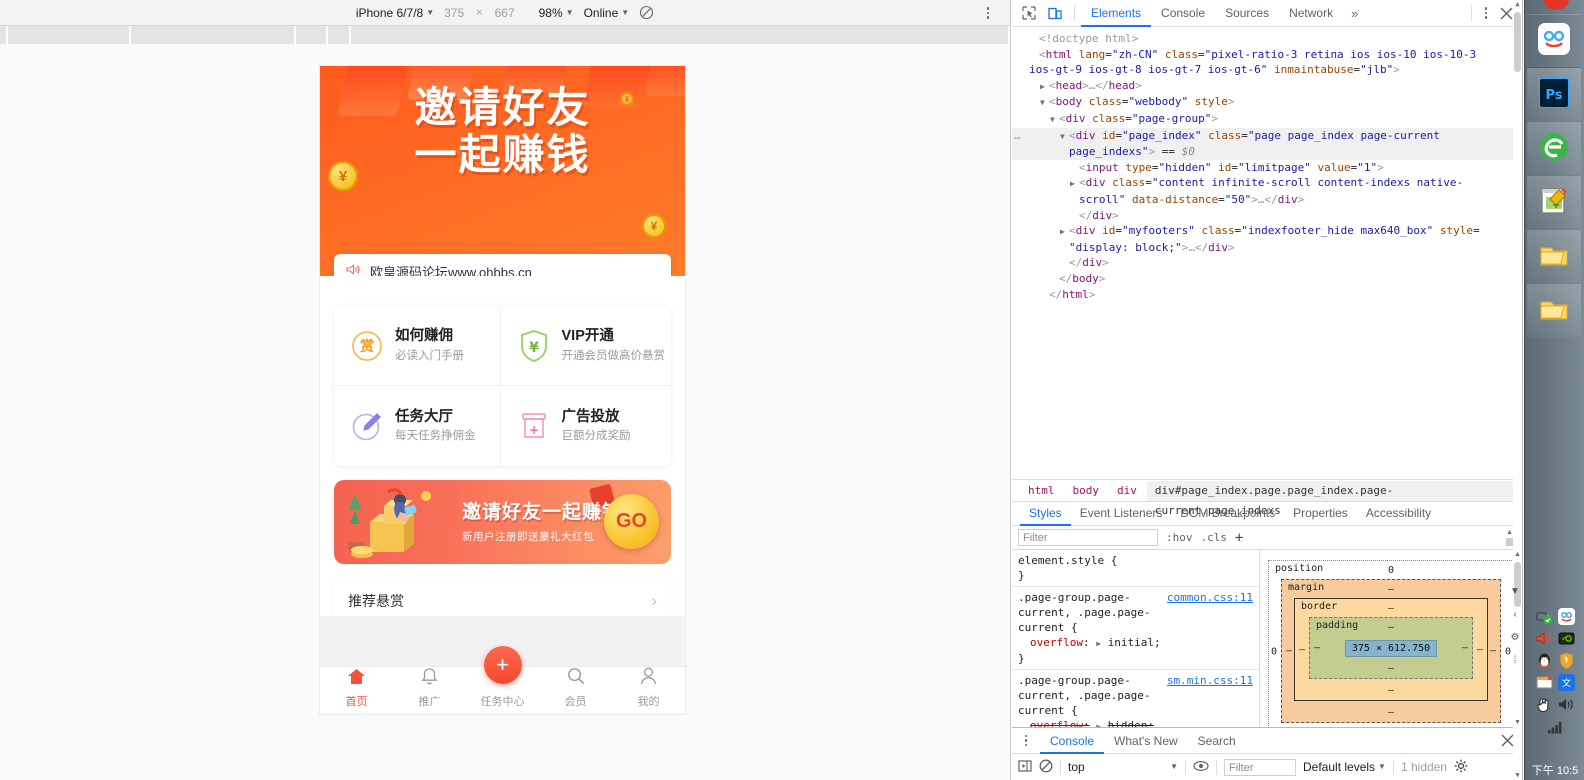 The width and height of the screenshot is (1584, 780). What do you see at coordinates (1267, 86) in the screenshot?
I see `dom-tree-line: ▶ <head>…</head>` at bounding box center [1267, 86].